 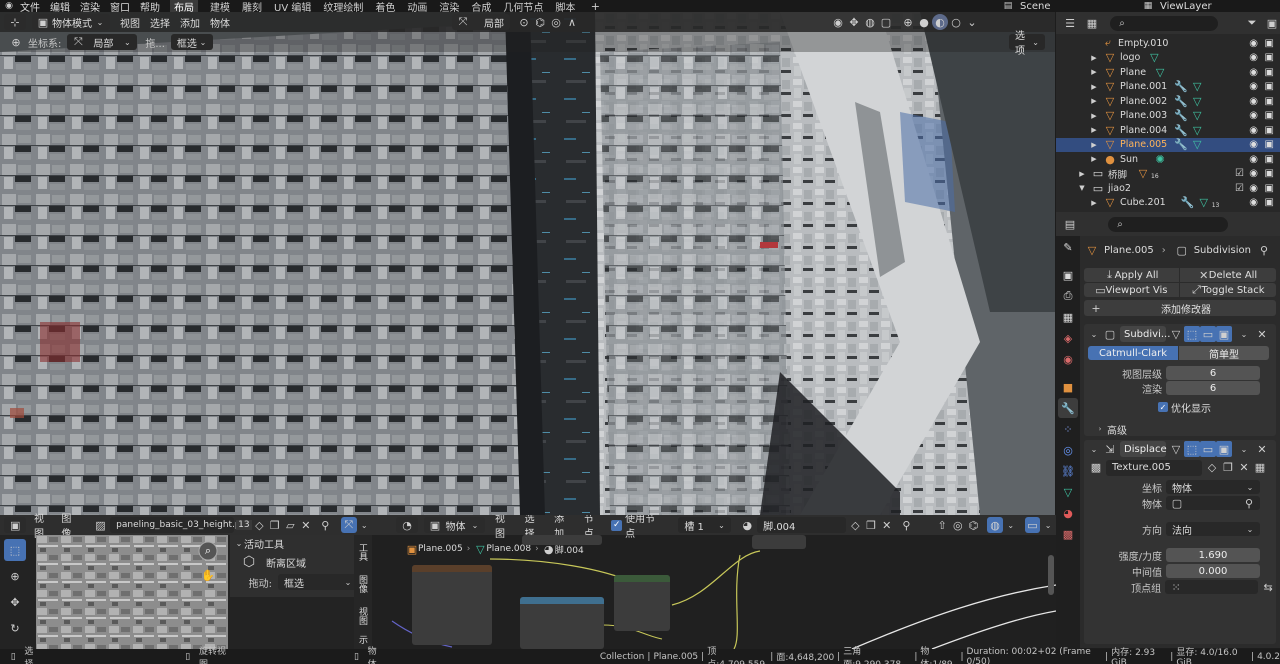 What do you see at coordinates (1168, 87) in the screenshot?
I see `outliner-row-plane-001: ▶ ▽ Plane.001 🔧 ▽ ◉ ▣` at bounding box center [1168, 87].